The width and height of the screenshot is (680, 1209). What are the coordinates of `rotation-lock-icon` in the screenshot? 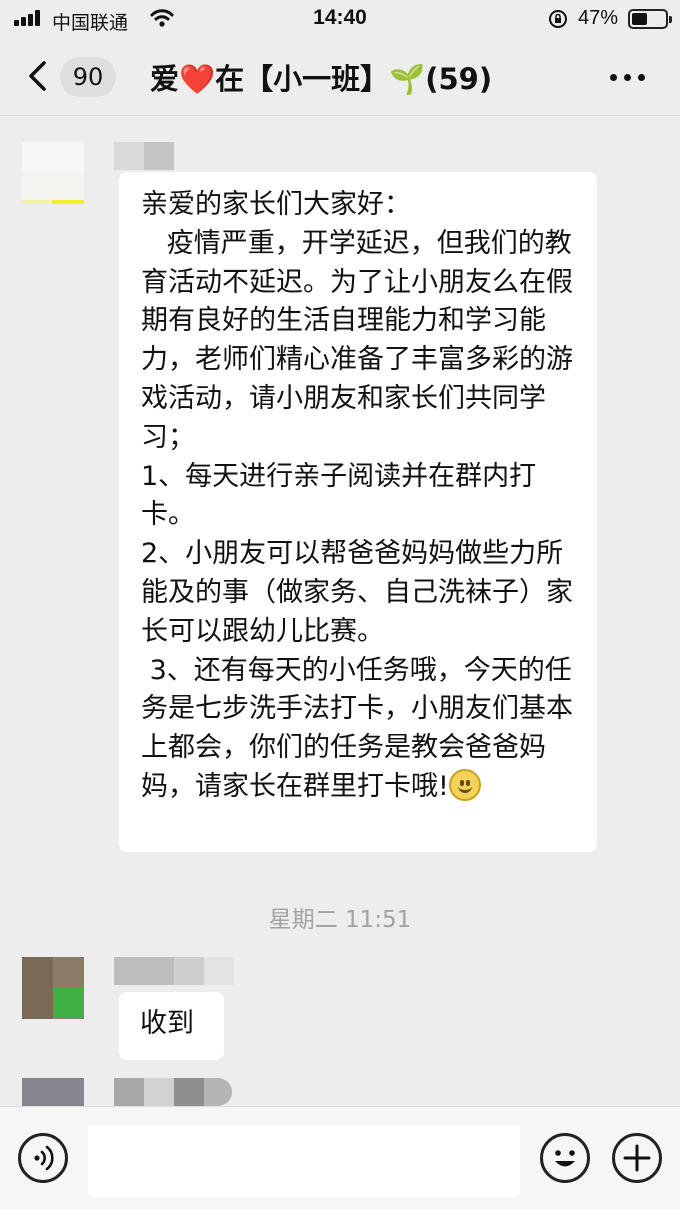 It's located at (558, 19).